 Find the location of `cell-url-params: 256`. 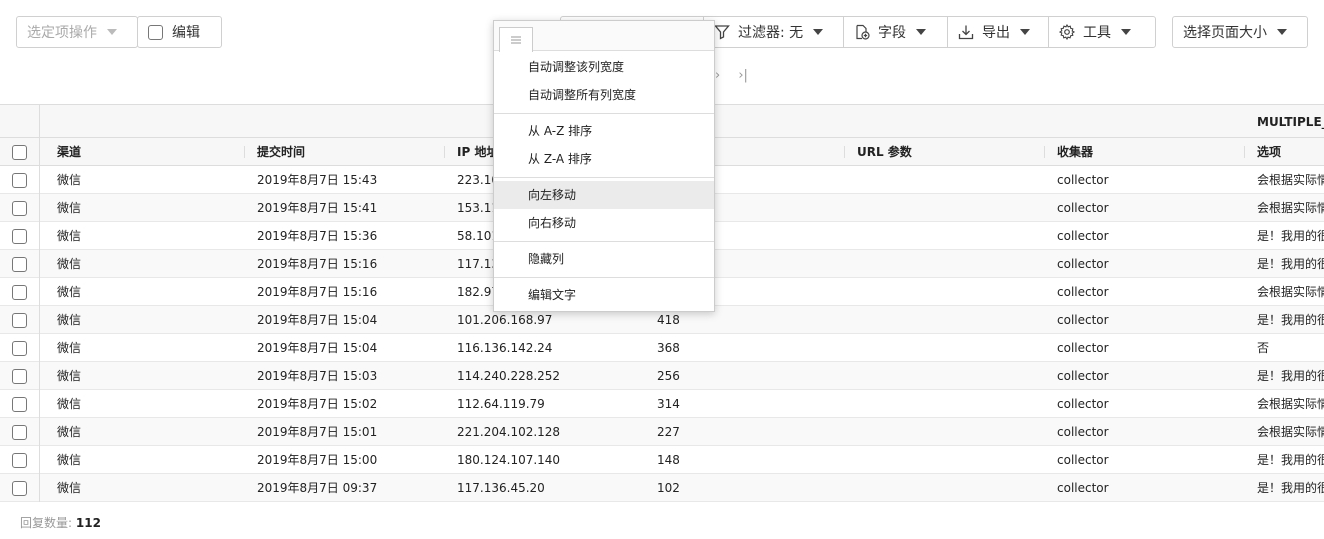

cell-url-params: 256 is located at coordinates (668, 376).